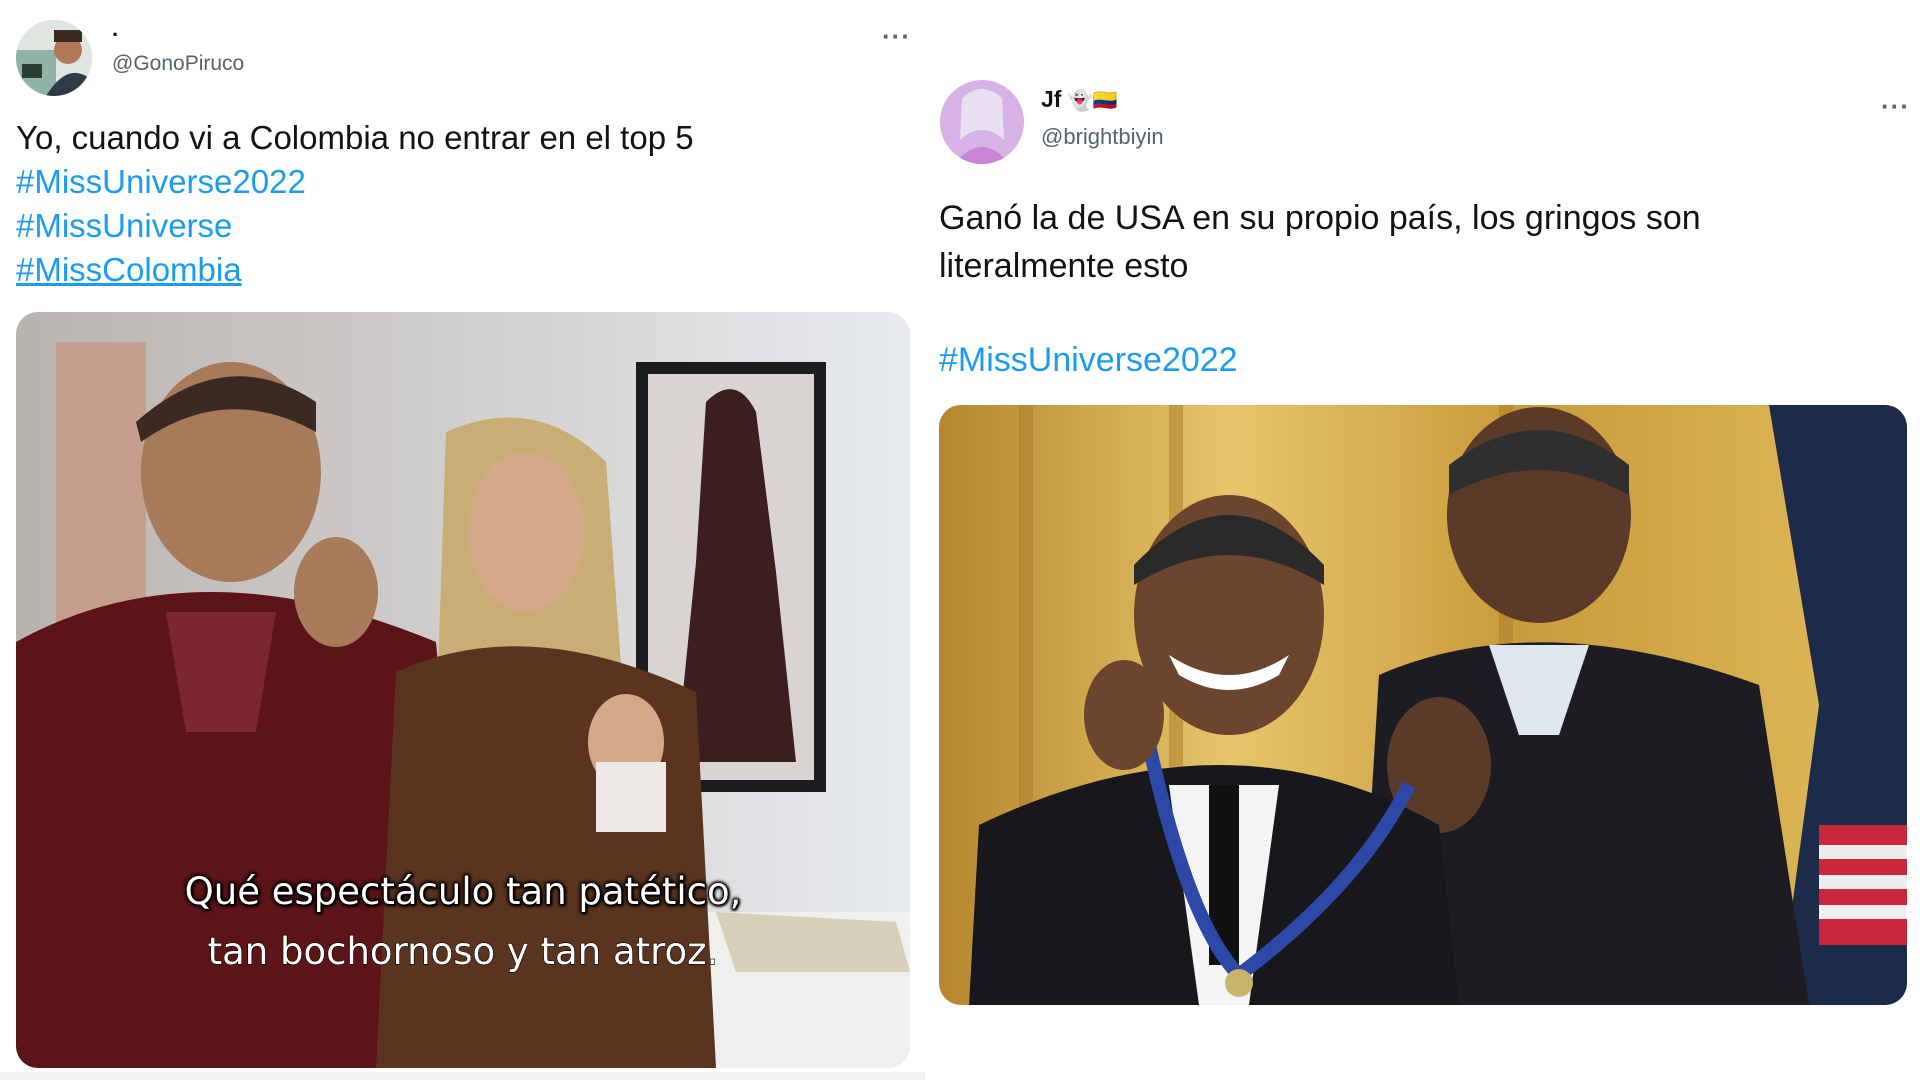  Describe the element at coordinates (1102, 137) in the screenshot. I see `user-handle: @brightbiyin` at that location.